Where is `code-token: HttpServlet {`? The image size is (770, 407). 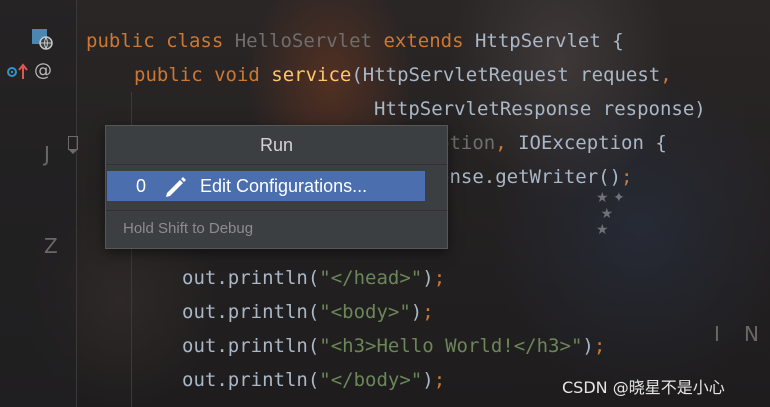
code-token: HttpServlet { is located at coordinates (549, 41).